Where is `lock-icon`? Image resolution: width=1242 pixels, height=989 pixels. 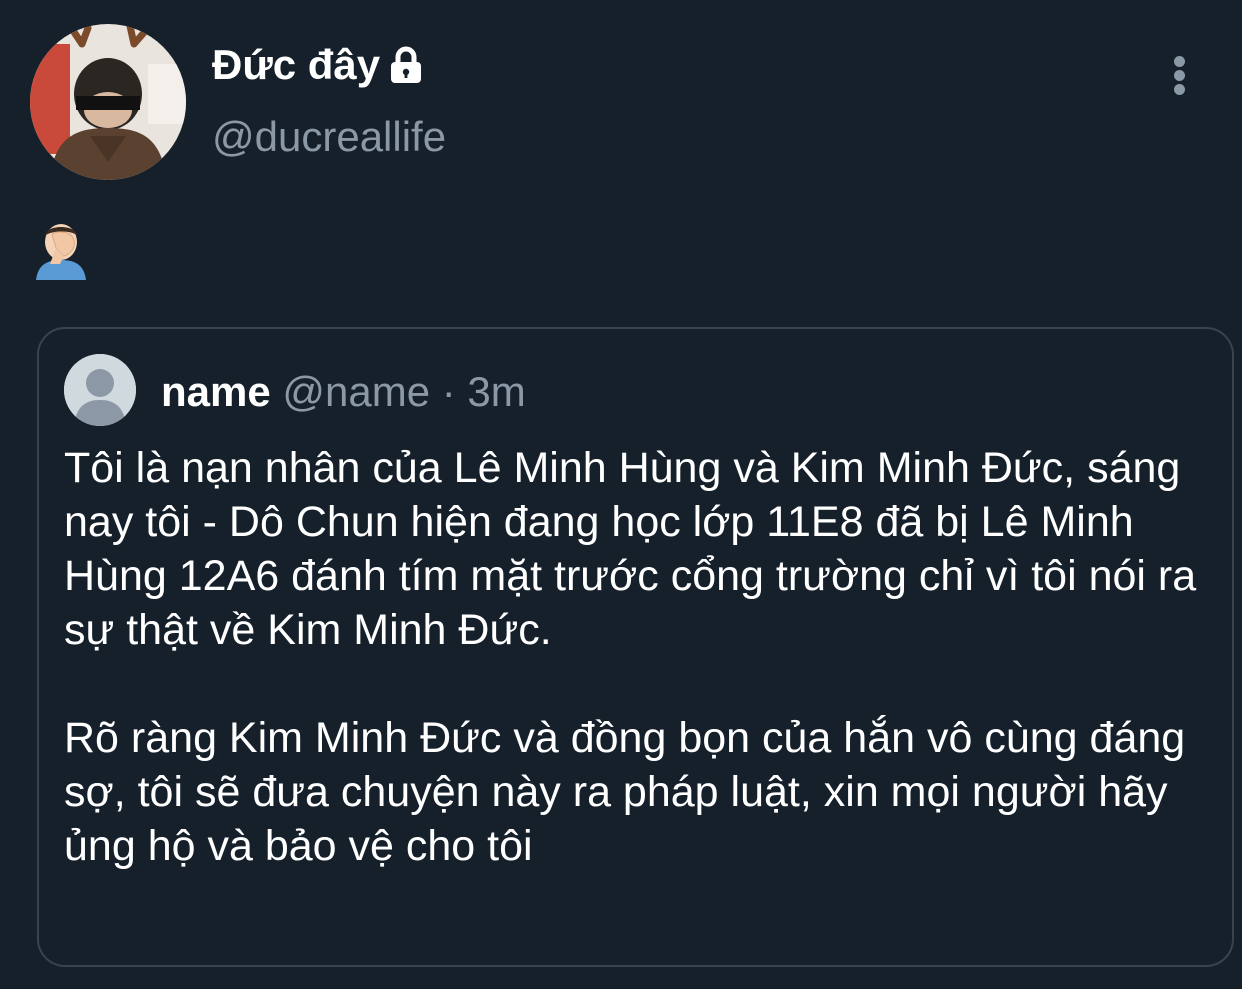
lock-icon is located at coordinates (406, 65).